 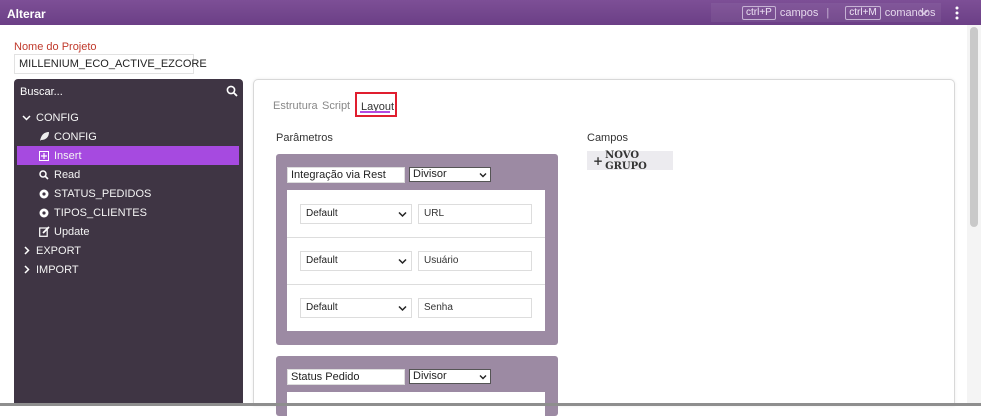 I want to click on tree-node-config: CONFIG, so click(x=49, y=117).